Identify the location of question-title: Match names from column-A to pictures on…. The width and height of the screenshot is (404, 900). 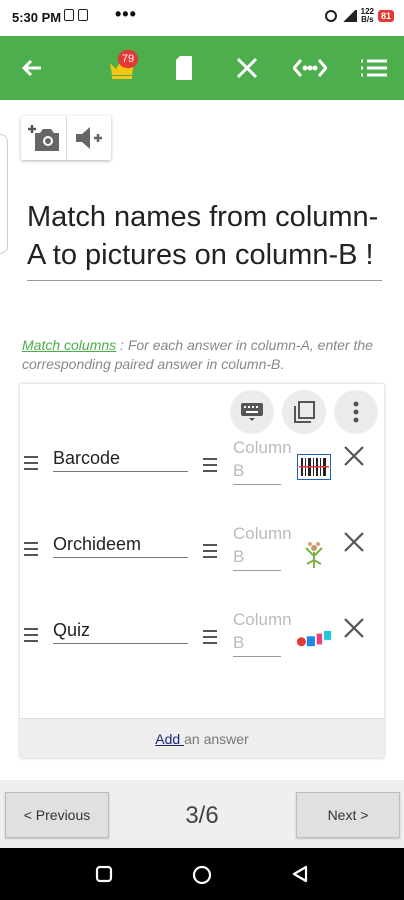
(204, 239).